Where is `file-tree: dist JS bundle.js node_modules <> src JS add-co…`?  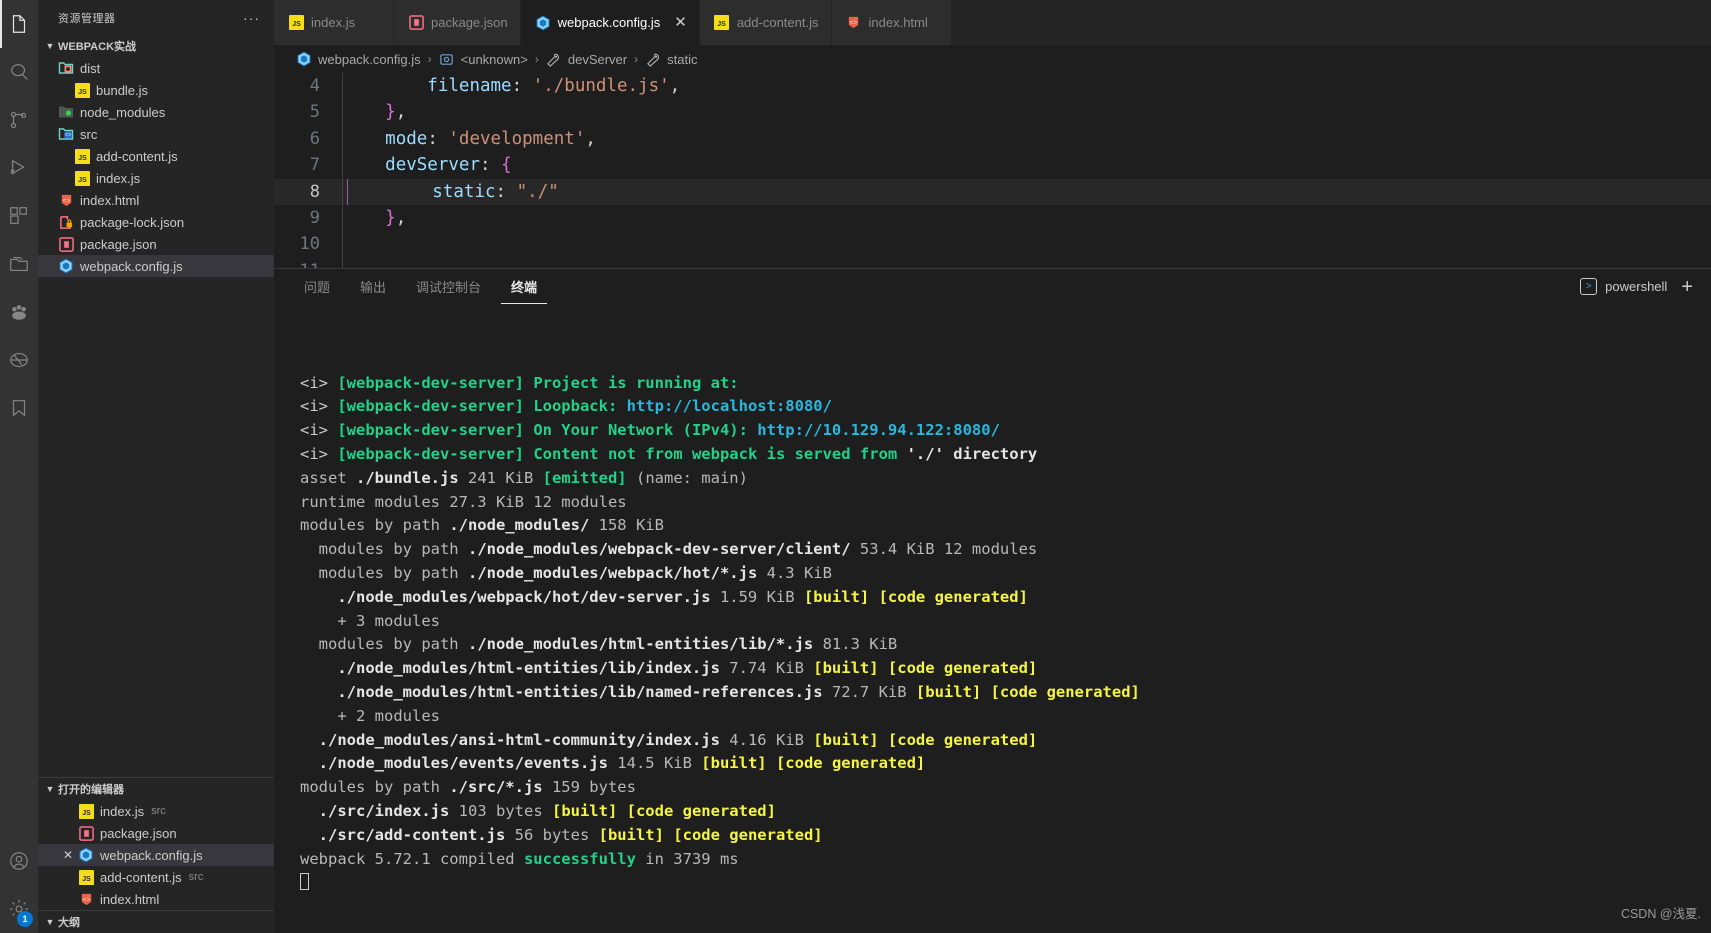 file-tree: dist JS bundle.js node_modules <> src JS add-co… is located at coordinates (156, 167).